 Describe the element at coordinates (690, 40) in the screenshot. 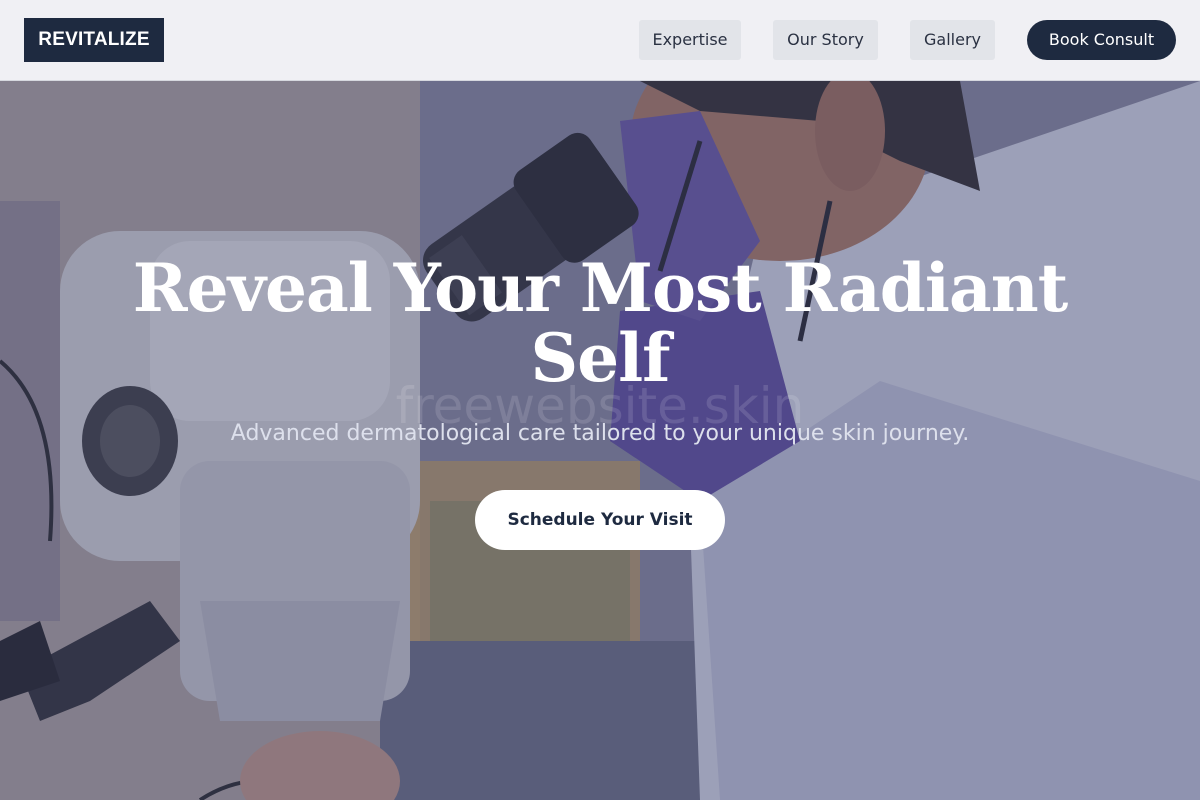

I see `nav-expertise-button: Expertise` at that location.